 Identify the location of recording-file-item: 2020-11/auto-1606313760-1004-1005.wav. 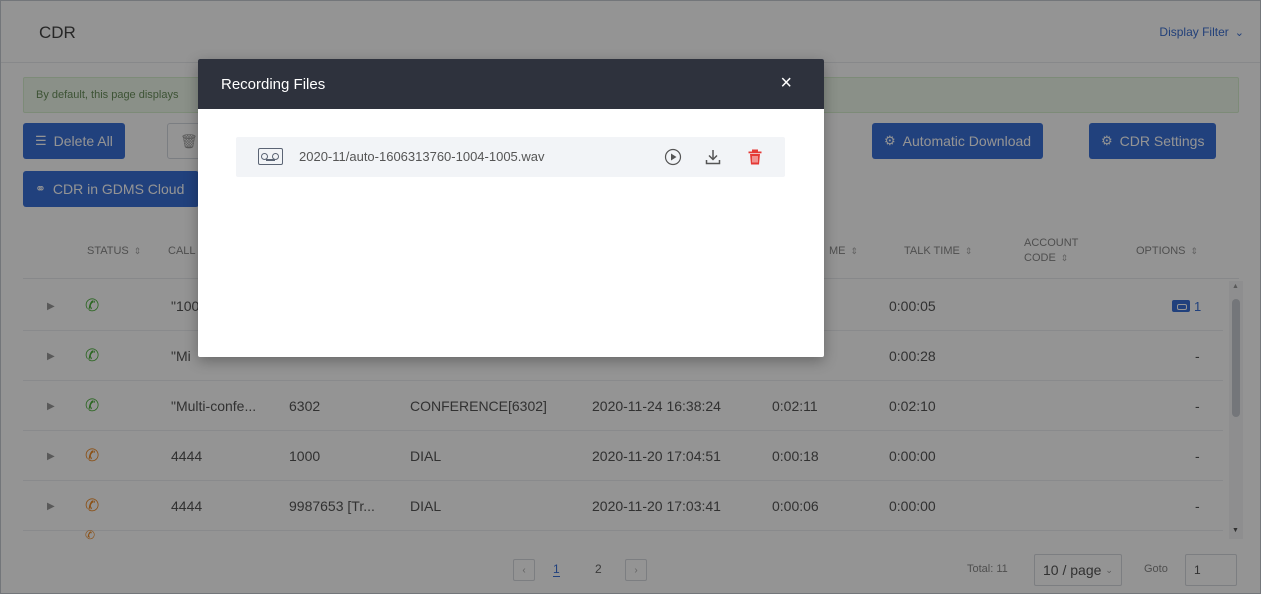
(510, 157).